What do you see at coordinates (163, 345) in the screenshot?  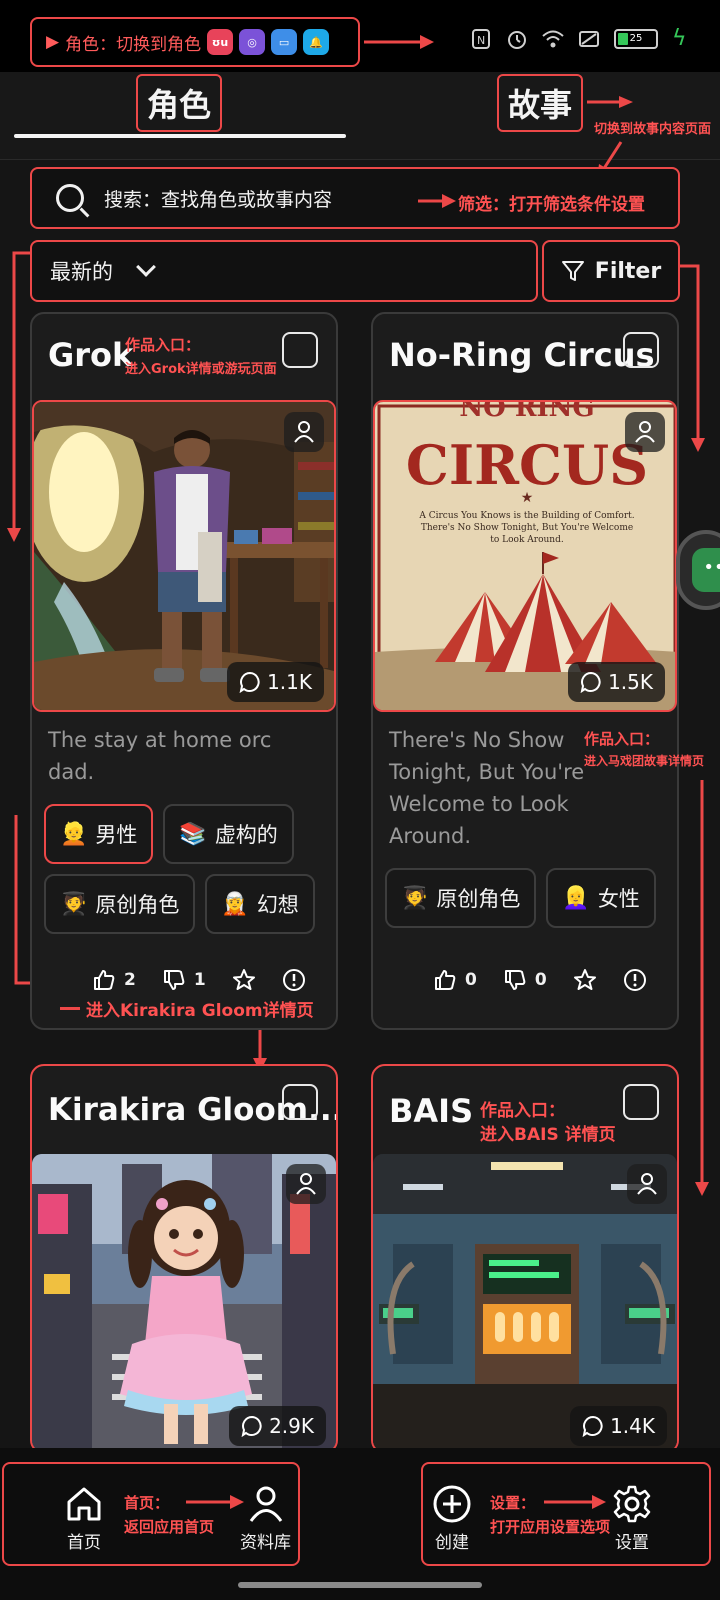 I see `grok-annotation-line1: 作品入口：` at bounding box center [163, 345].